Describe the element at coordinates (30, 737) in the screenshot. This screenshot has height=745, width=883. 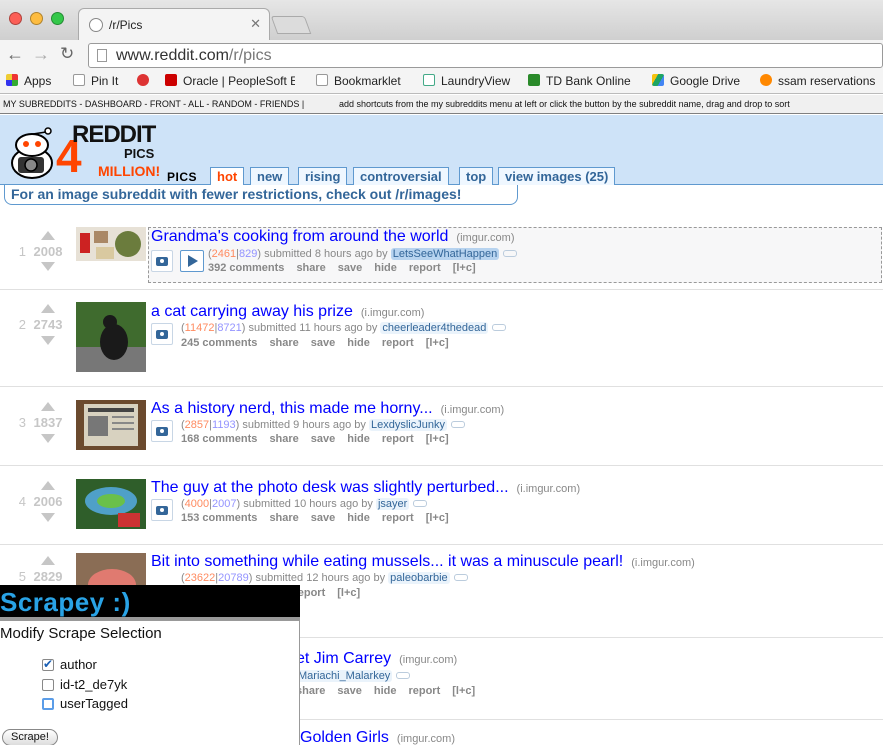
I see `scrape-button: Scrape!` at that location.